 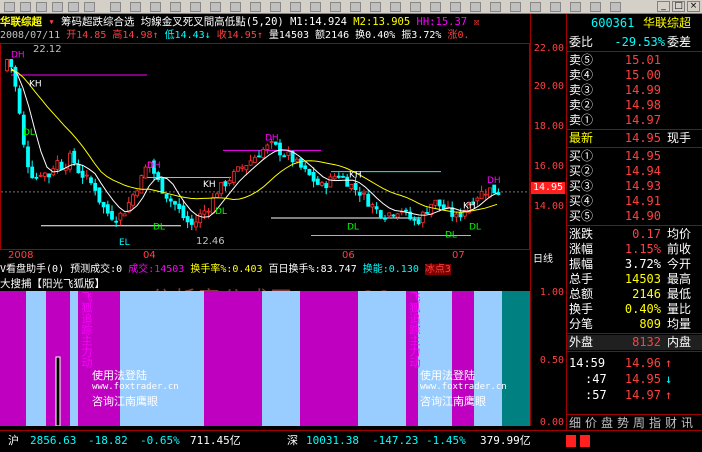 What do you see at coordinates (421, 35) in the screenshot?
I see `kline-amplitude: 振3.72%` at bounding box center [421, 35].